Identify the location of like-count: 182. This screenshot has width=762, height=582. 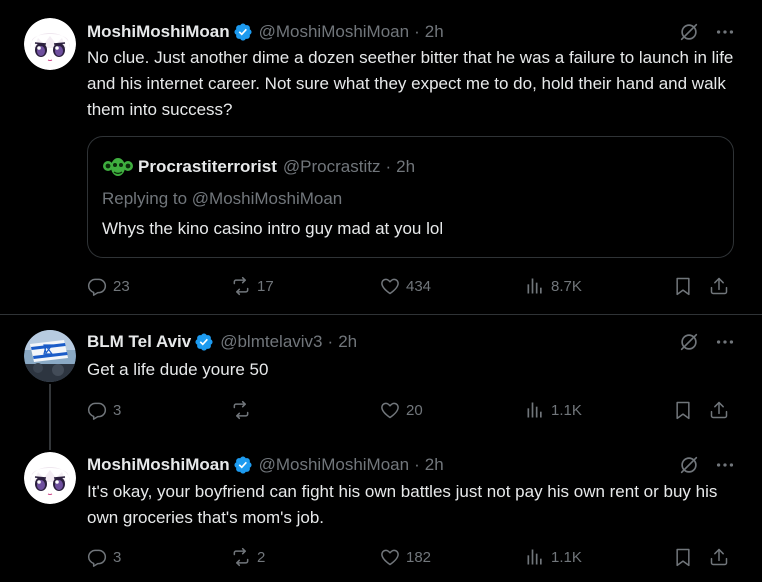
(419, 557).